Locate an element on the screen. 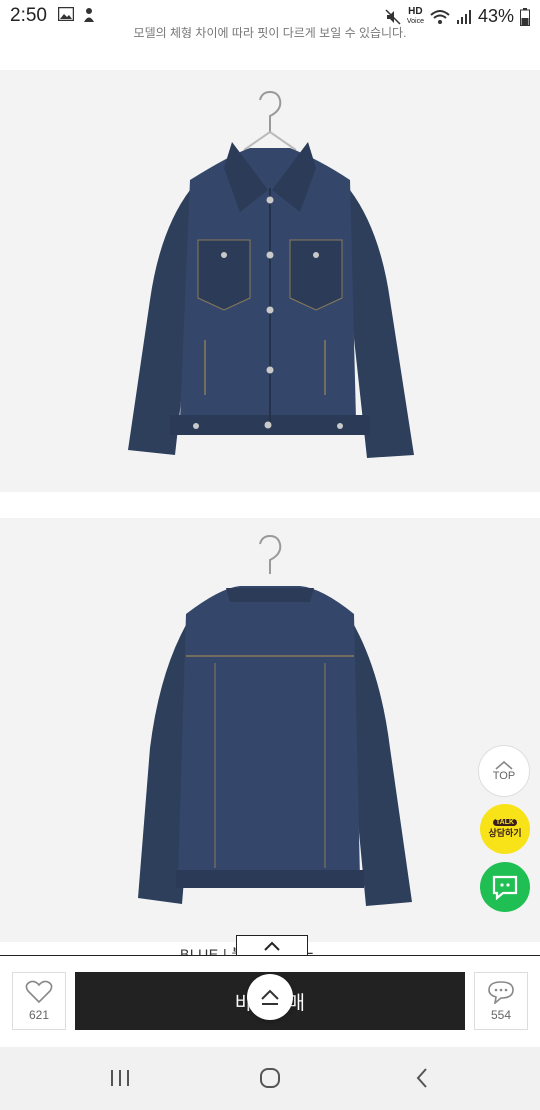  like-button: 621 is located at coordinates (39, 1001).